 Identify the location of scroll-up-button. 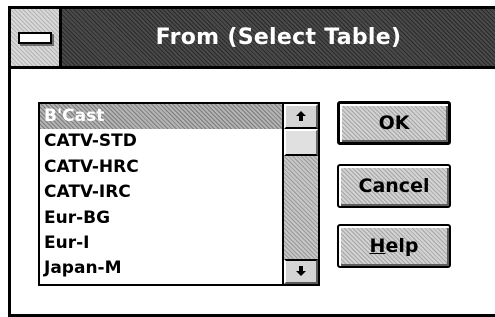
(301, 116).